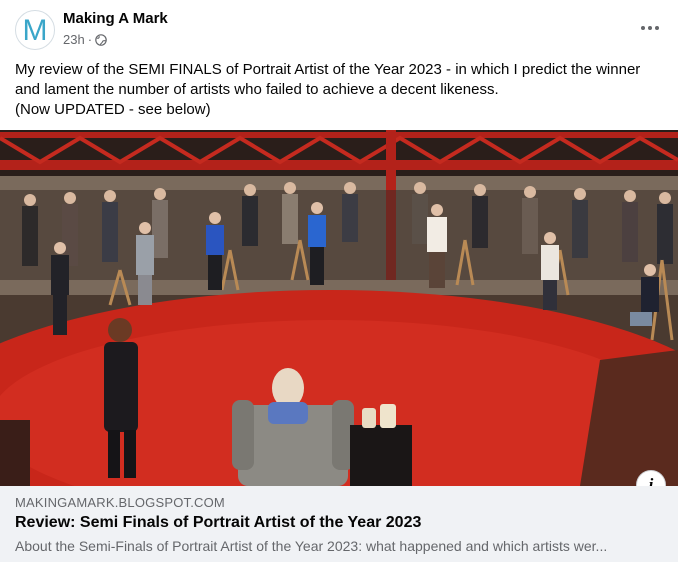 The image size is (678, 562). What do you see at coordinates (101, 39) in the screenshot?
I see `globe-icon` at bounding box center [101, 39].